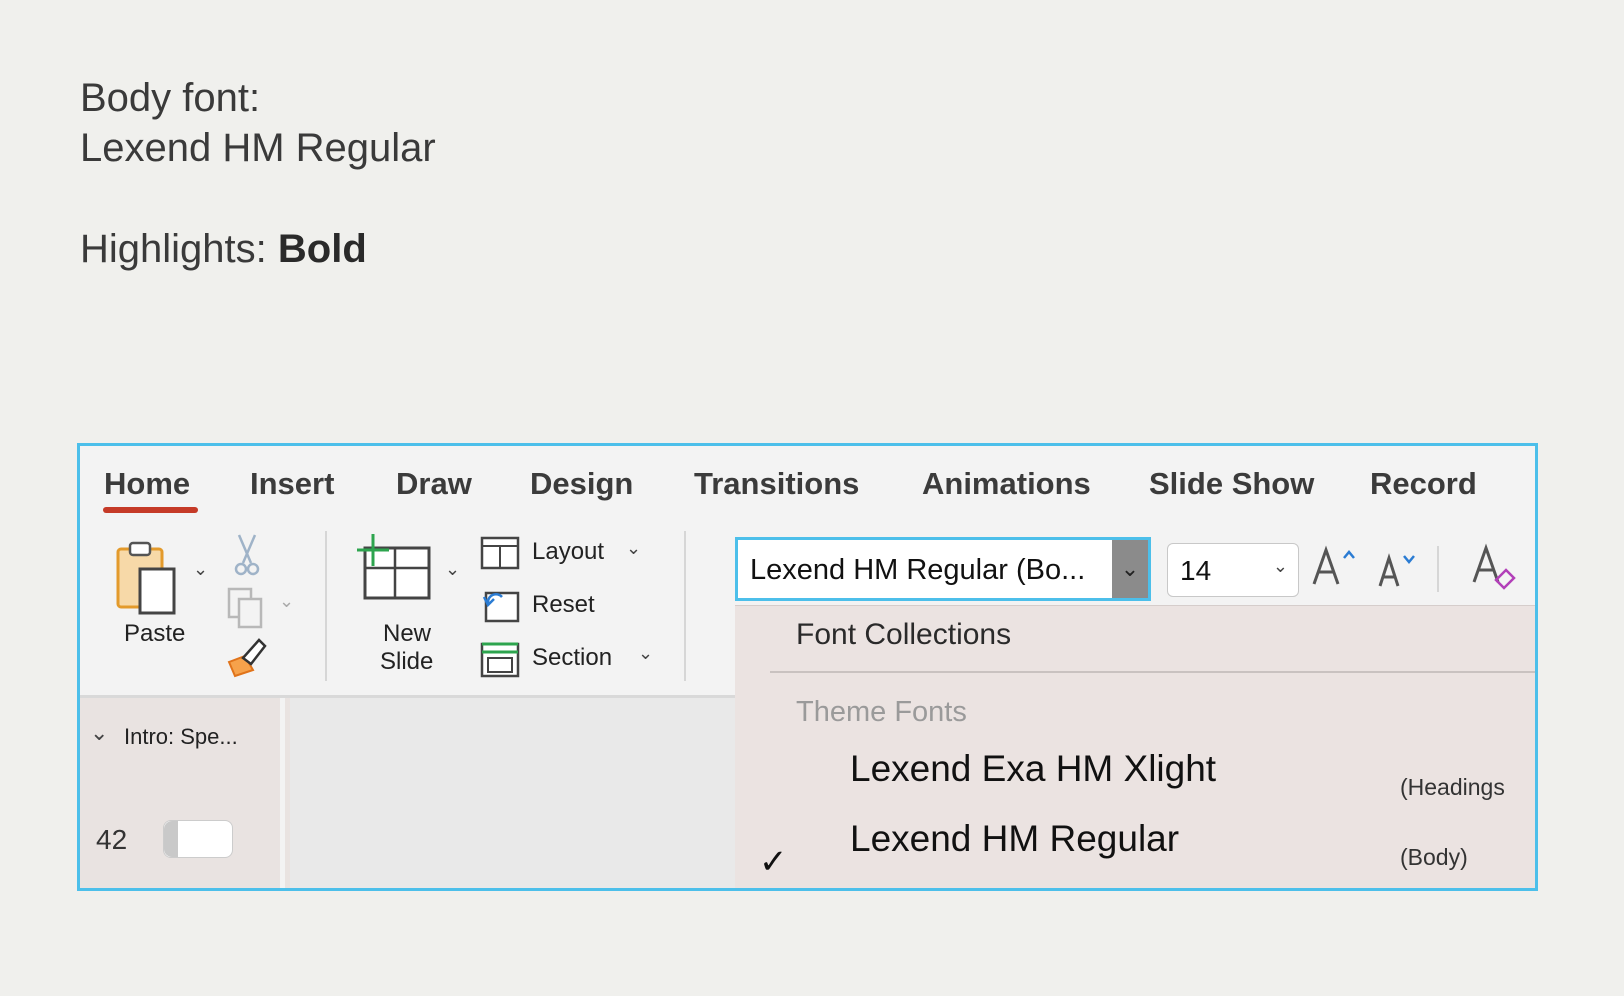  I want to click on section-button: Section, so click(572, 658).